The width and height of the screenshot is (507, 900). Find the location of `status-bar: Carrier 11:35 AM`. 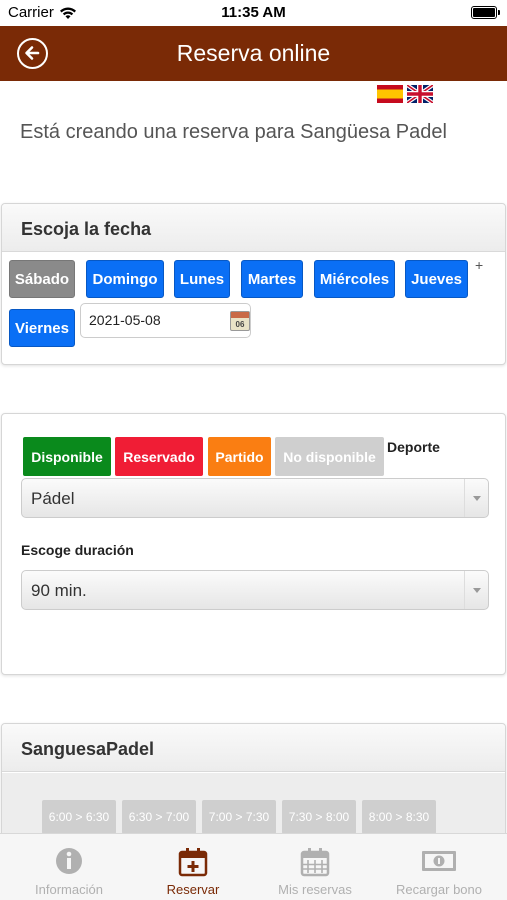

status-bar: Carrier 11:35 AM is located at coordinates (253, 13).